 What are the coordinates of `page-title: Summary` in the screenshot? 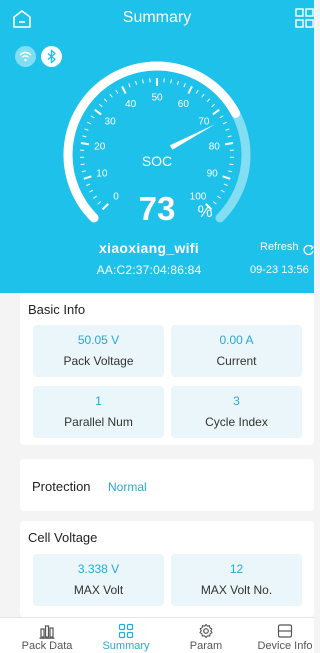 It's located at (157, 18).